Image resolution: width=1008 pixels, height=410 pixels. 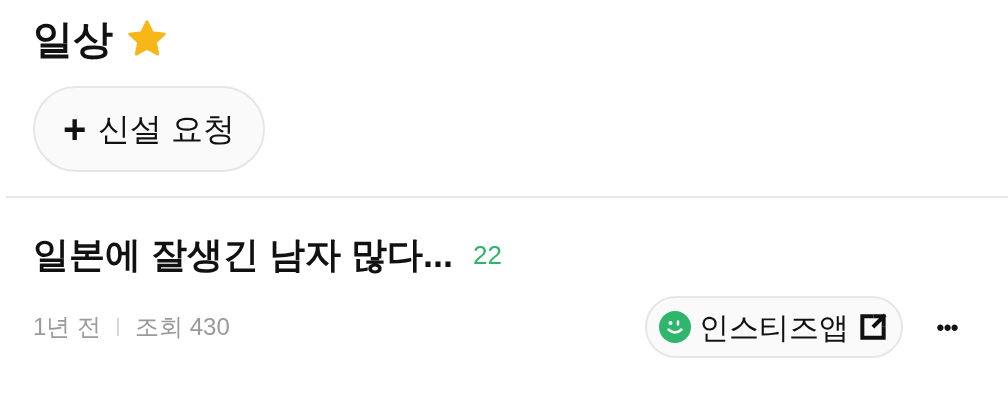 I want to click on more-button: •••, so click(x=947, y=327).